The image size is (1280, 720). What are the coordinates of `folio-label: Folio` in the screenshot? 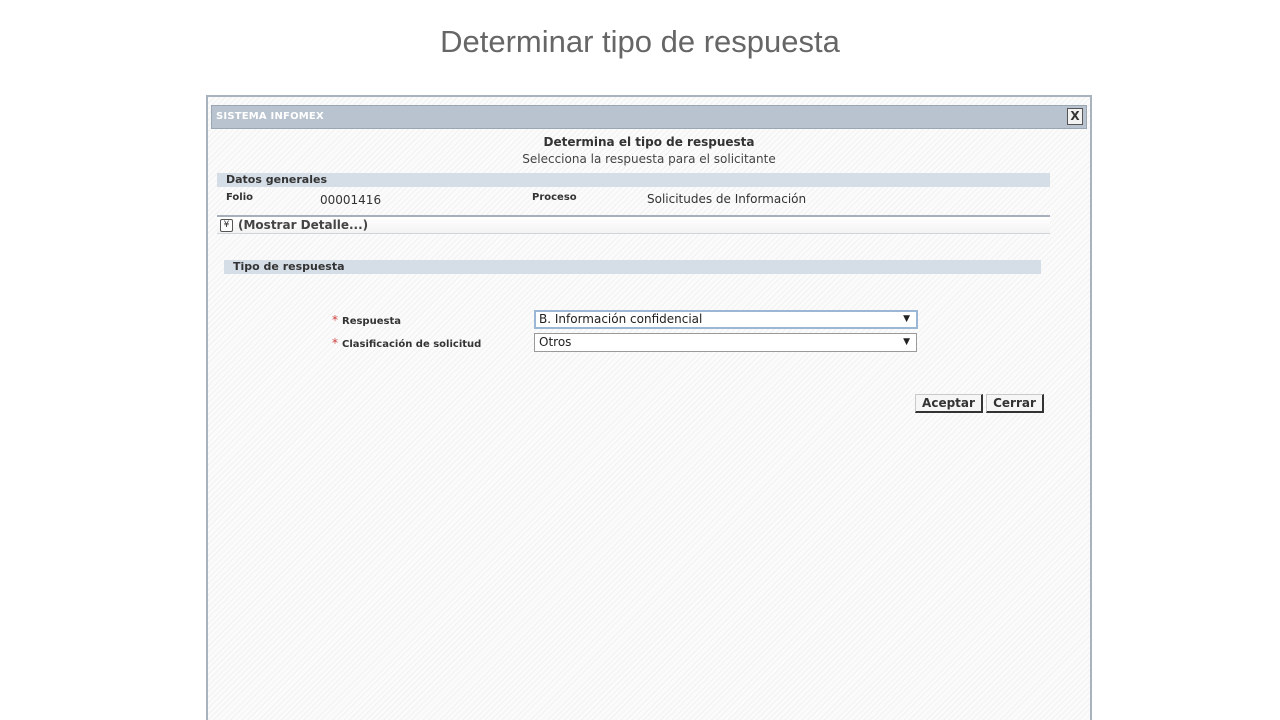 It's located at (240, 197).